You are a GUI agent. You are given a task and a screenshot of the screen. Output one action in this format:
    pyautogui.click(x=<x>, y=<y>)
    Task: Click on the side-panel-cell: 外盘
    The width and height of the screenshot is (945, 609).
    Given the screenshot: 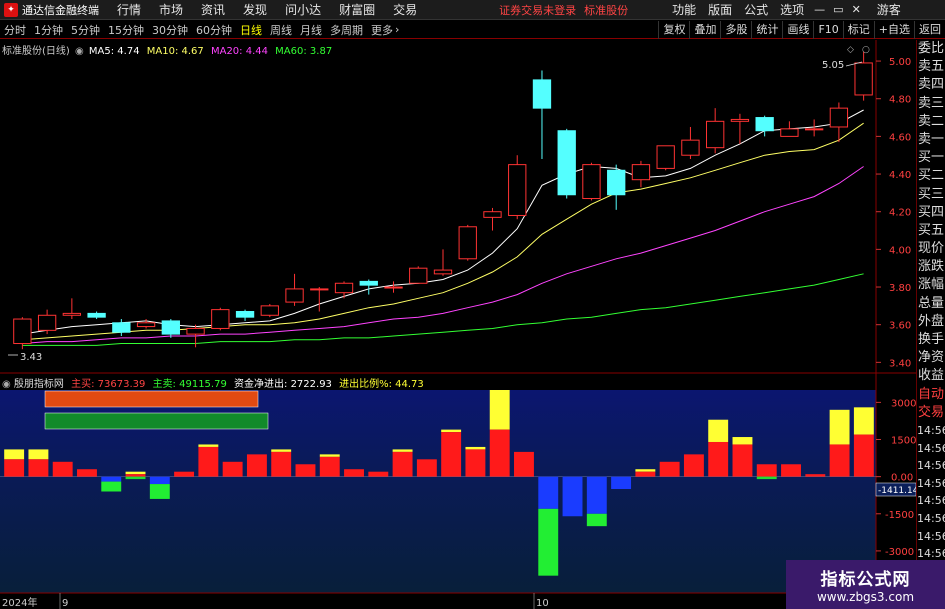 What is the action you would take?
    pyautogui.click(x=931, y=322)
    